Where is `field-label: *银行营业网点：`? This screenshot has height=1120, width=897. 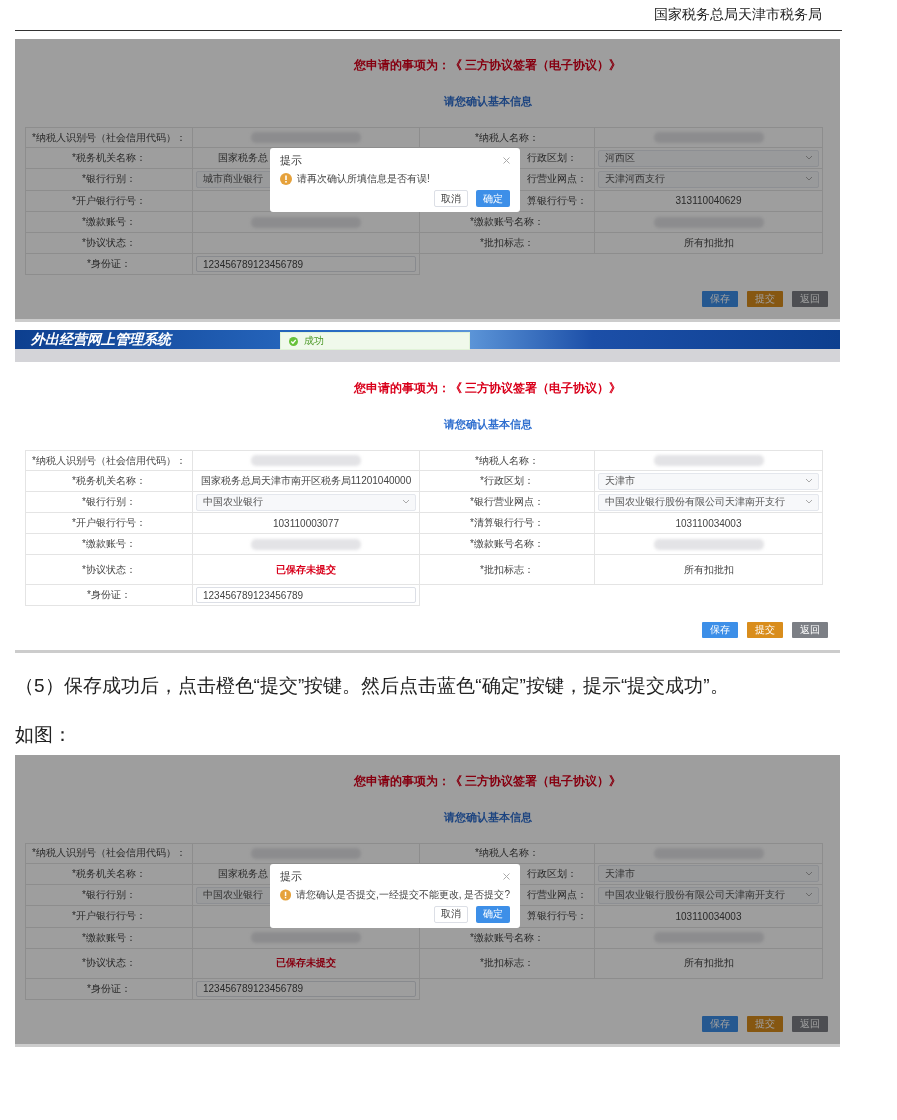
field-label: *银行营业网点： is located at coordinates (507, 502).